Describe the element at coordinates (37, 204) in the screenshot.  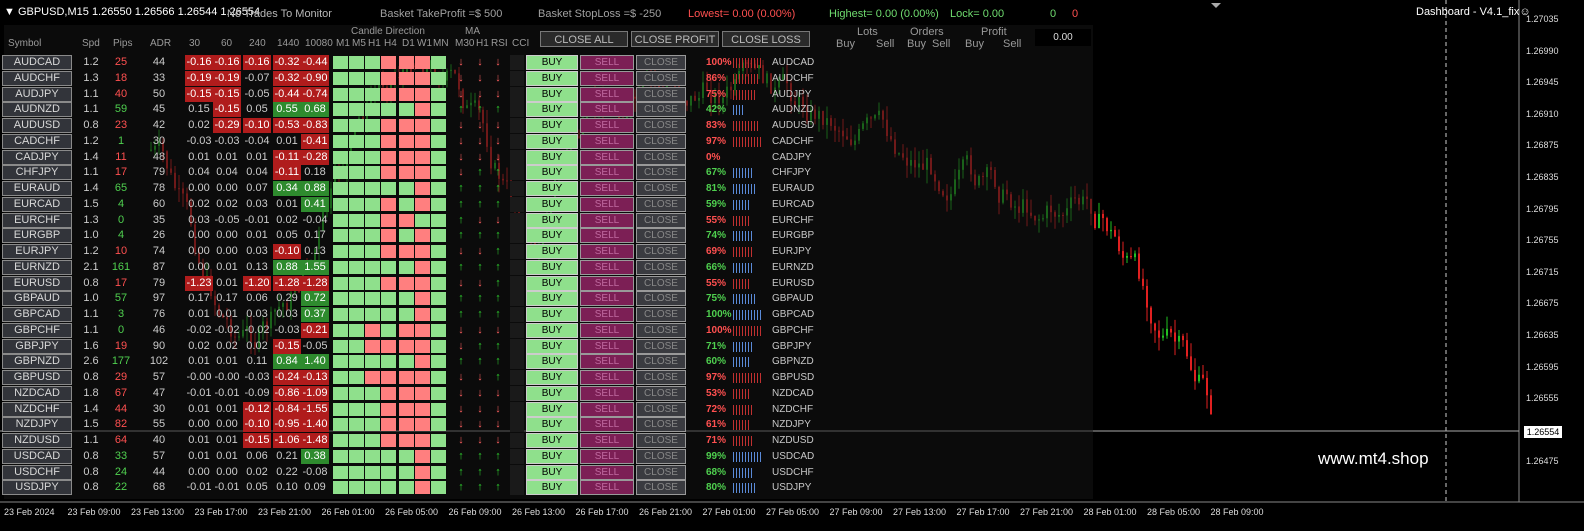
I see `symbol-button-eurcad: EURCAD` at that location.